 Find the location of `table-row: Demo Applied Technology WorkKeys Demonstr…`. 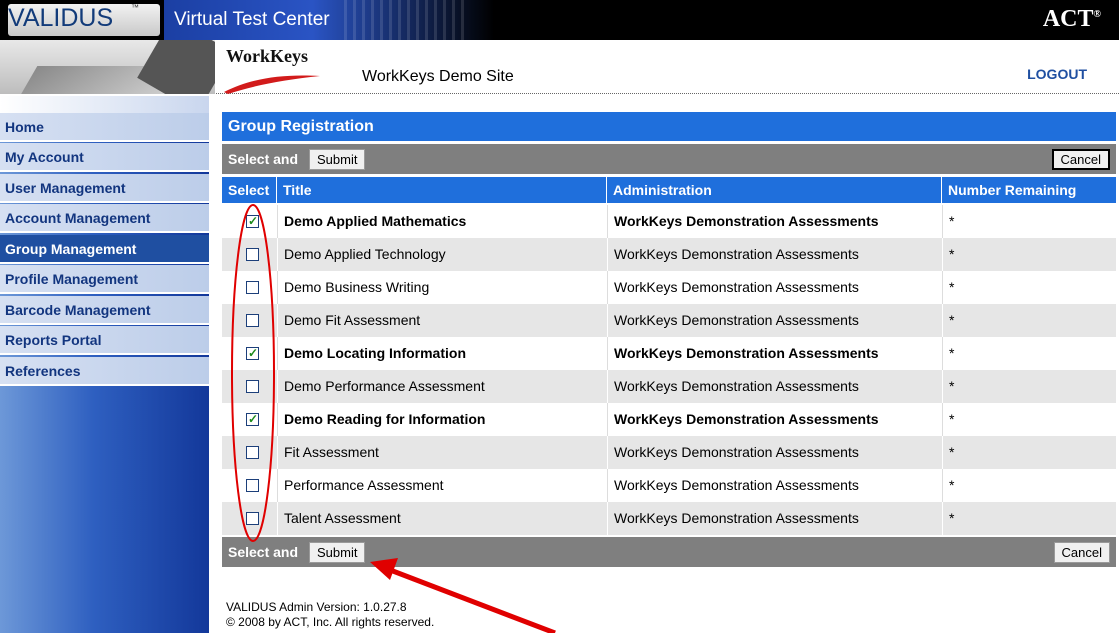

table-row: Demo Applied Technology WorkKeys Demonstr… is located at coordinates (669, 254).